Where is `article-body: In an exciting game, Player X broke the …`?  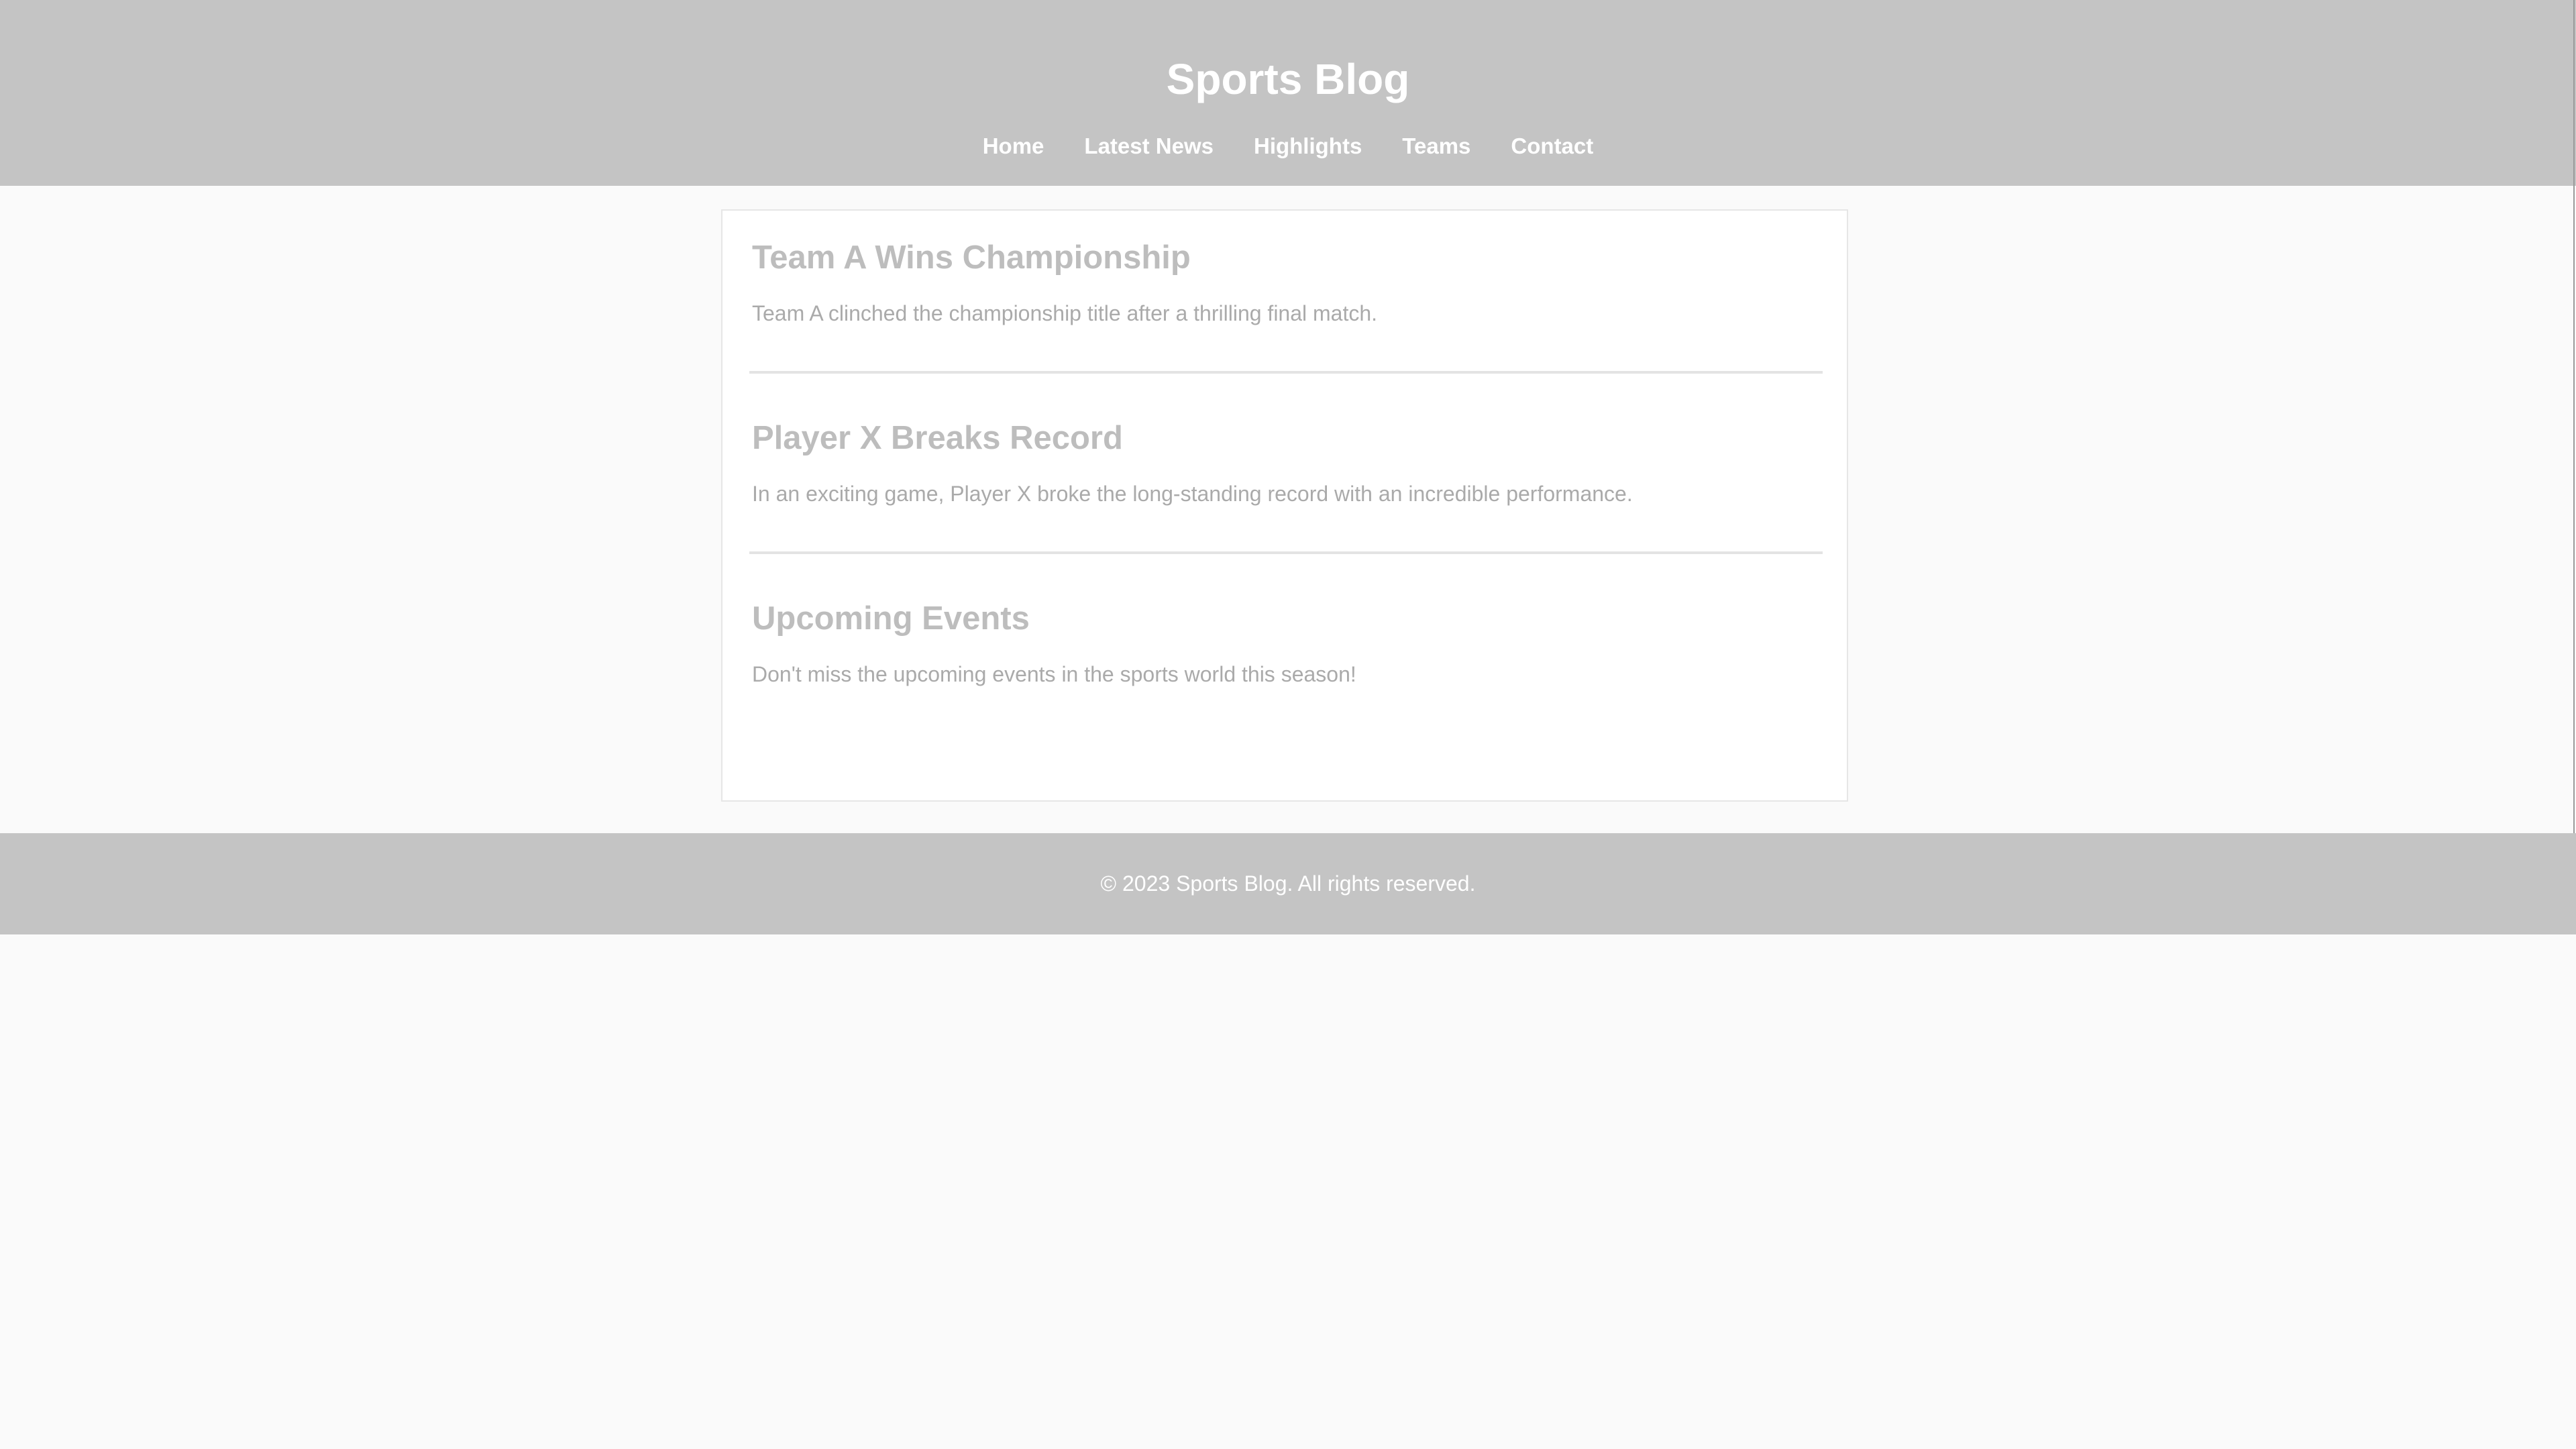 article-body: In an exciting game, Player X broke the … is located at coordinates (1192, 494).